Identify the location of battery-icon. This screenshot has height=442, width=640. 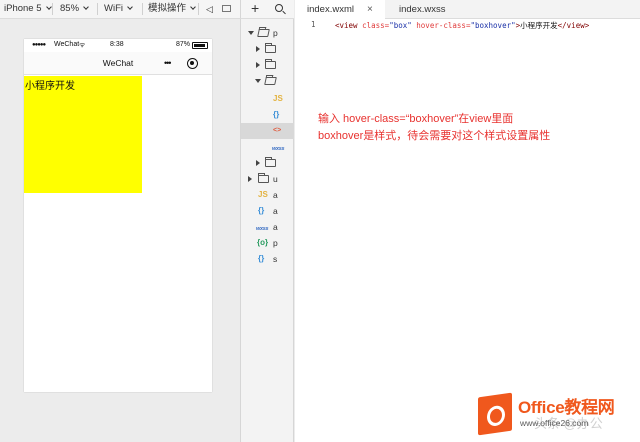
(200, 45).